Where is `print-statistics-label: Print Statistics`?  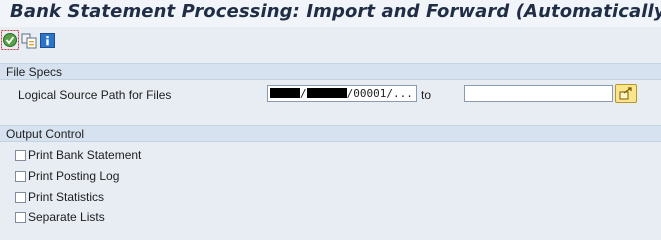 print-statistics-label: Print Statistics is located at coordinates (66, 197).